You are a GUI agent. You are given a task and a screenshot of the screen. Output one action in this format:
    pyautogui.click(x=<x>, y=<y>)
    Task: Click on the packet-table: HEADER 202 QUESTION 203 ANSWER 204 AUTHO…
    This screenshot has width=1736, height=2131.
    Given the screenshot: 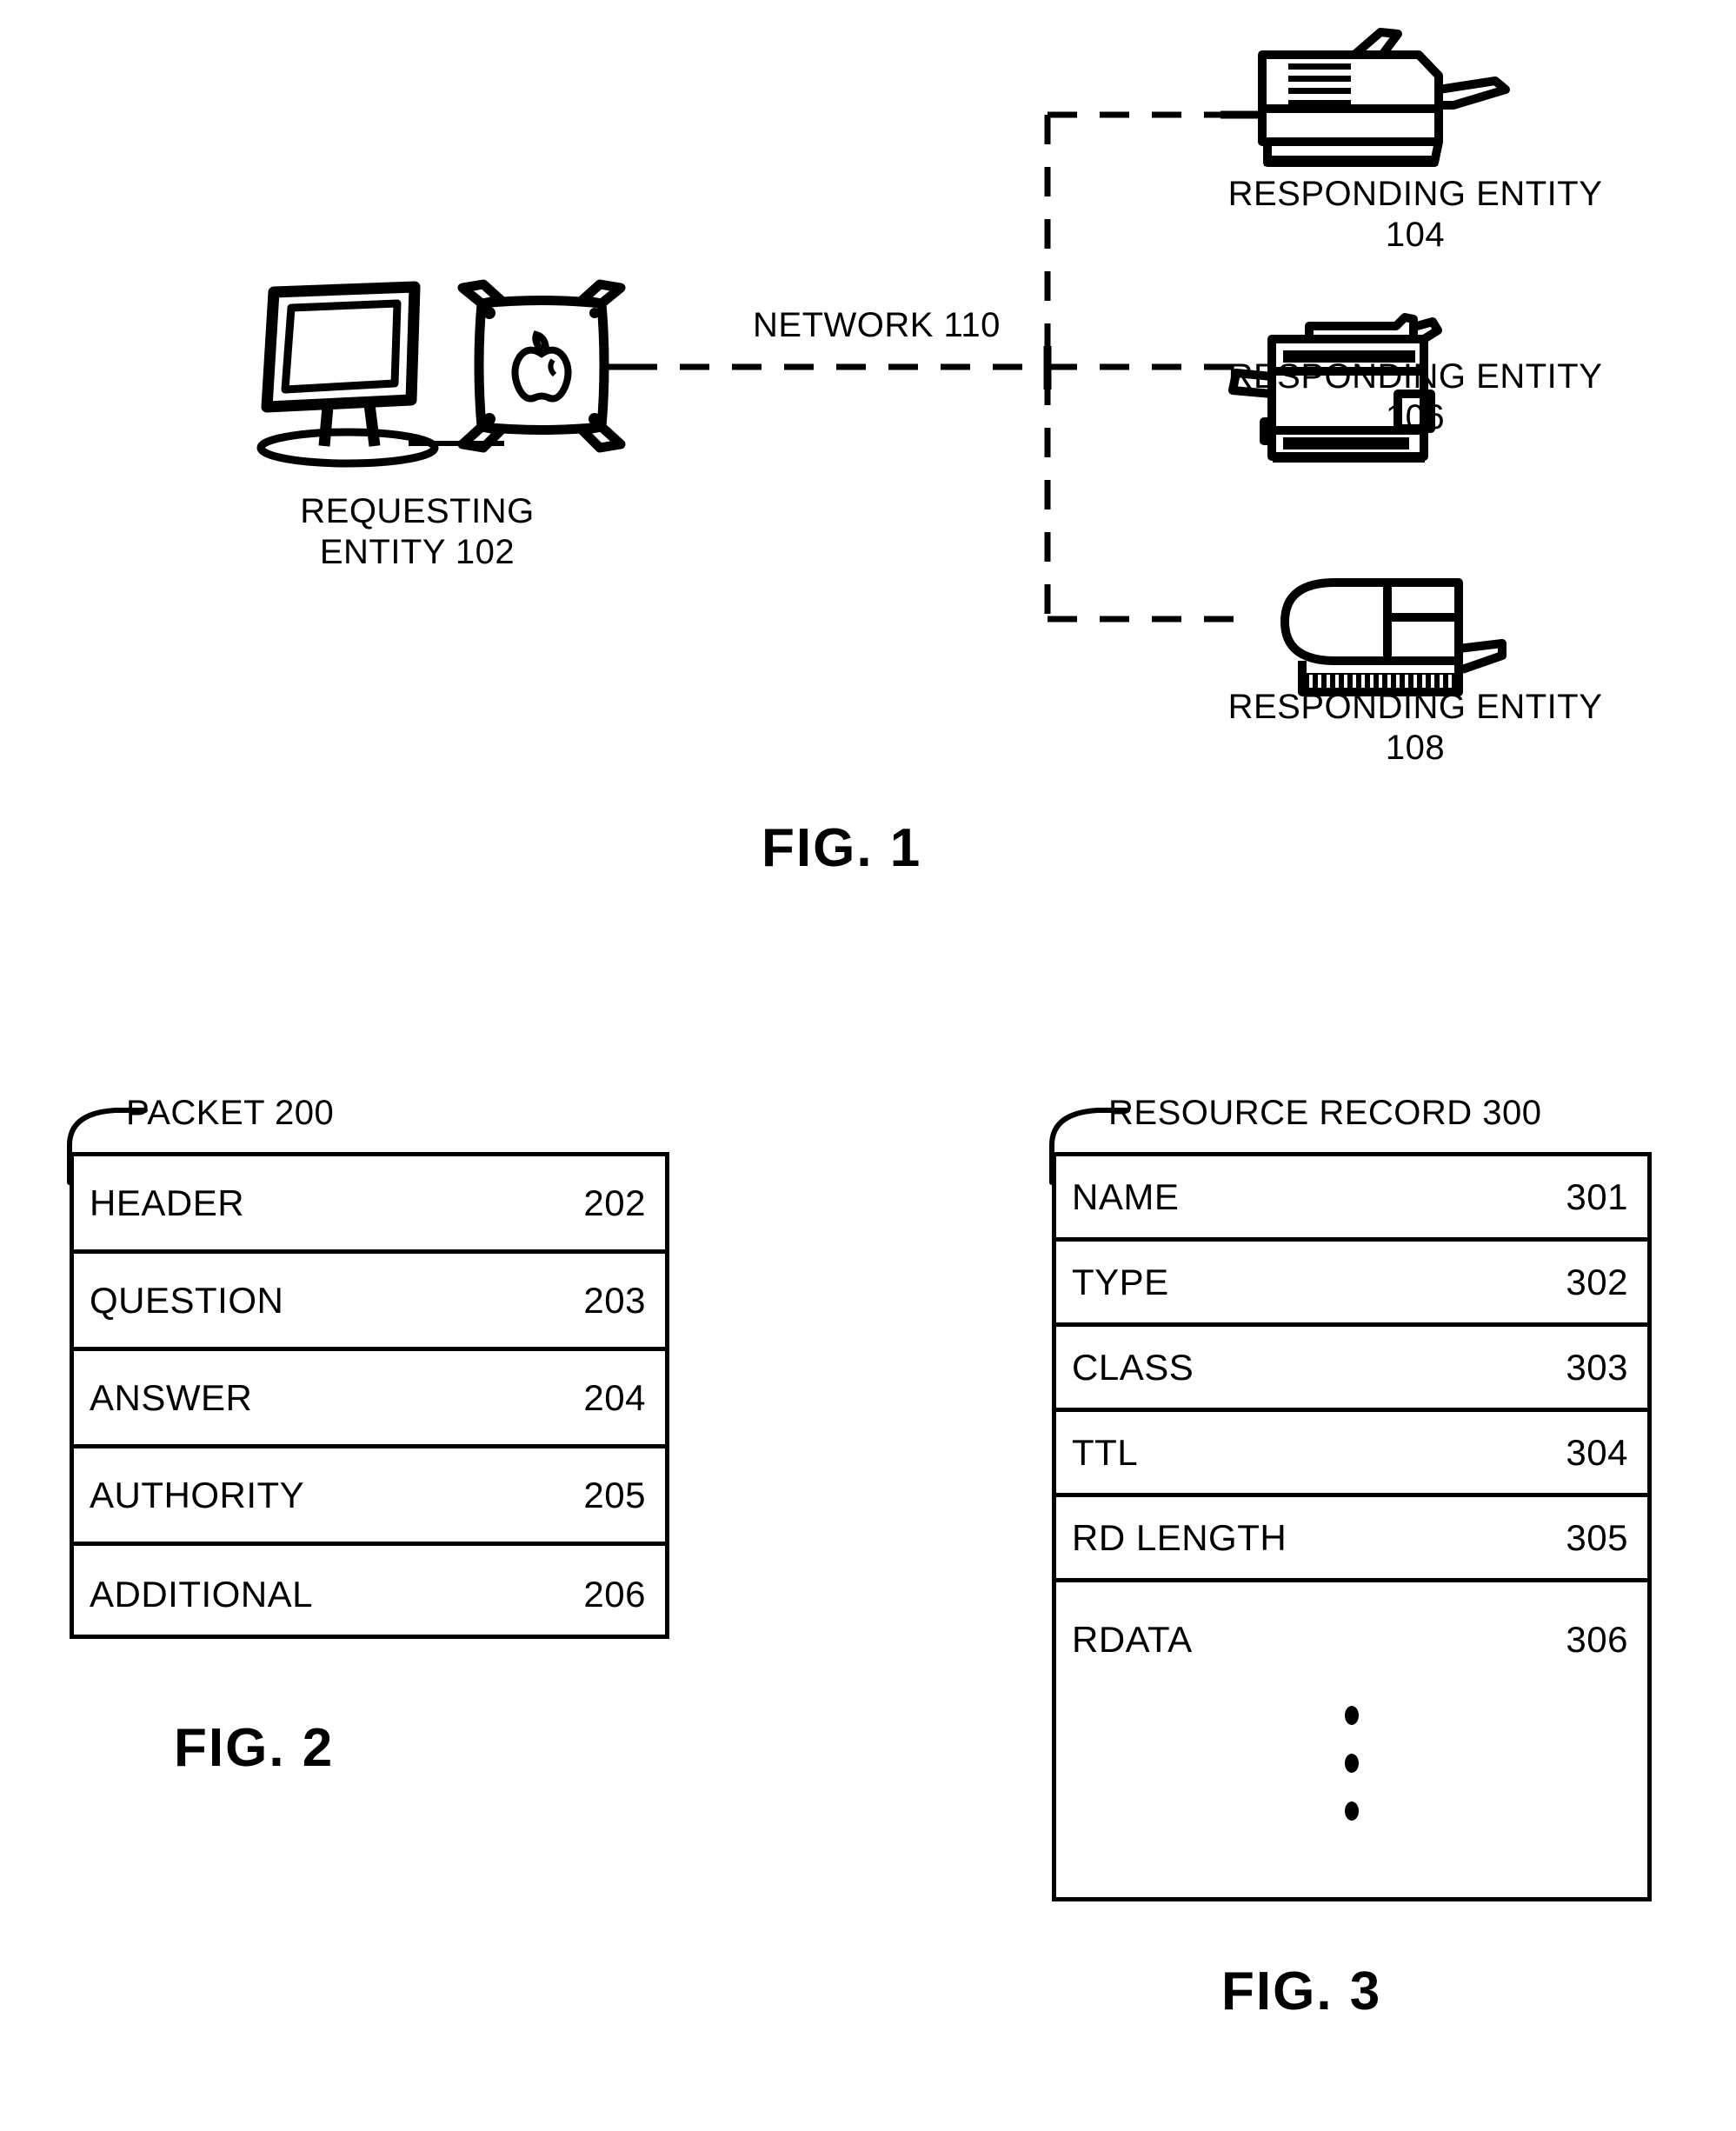 What is the action you would take?
    pyautogui.click(x=369, y=1395)
    